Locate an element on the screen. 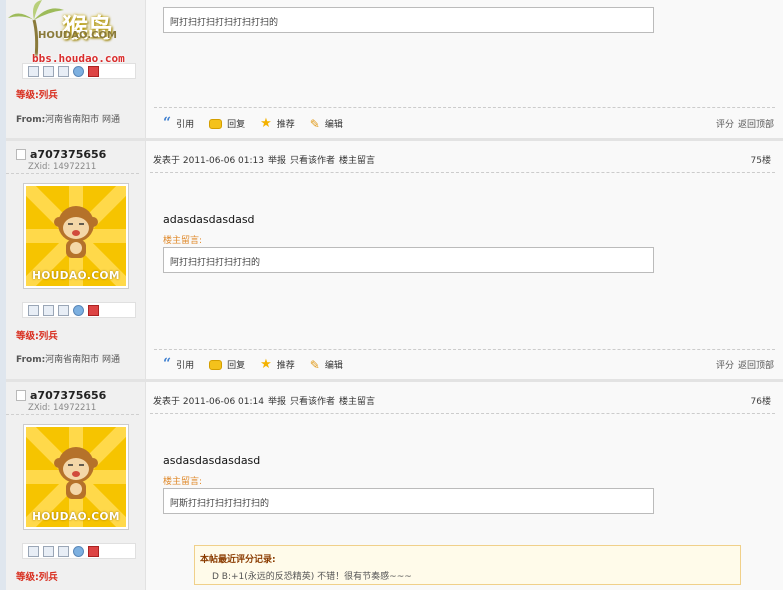 The image size is (783, 590). owner-note-box: 阿打扫打扫打扫打扫打扫的 is located at coordinates (408, 20).